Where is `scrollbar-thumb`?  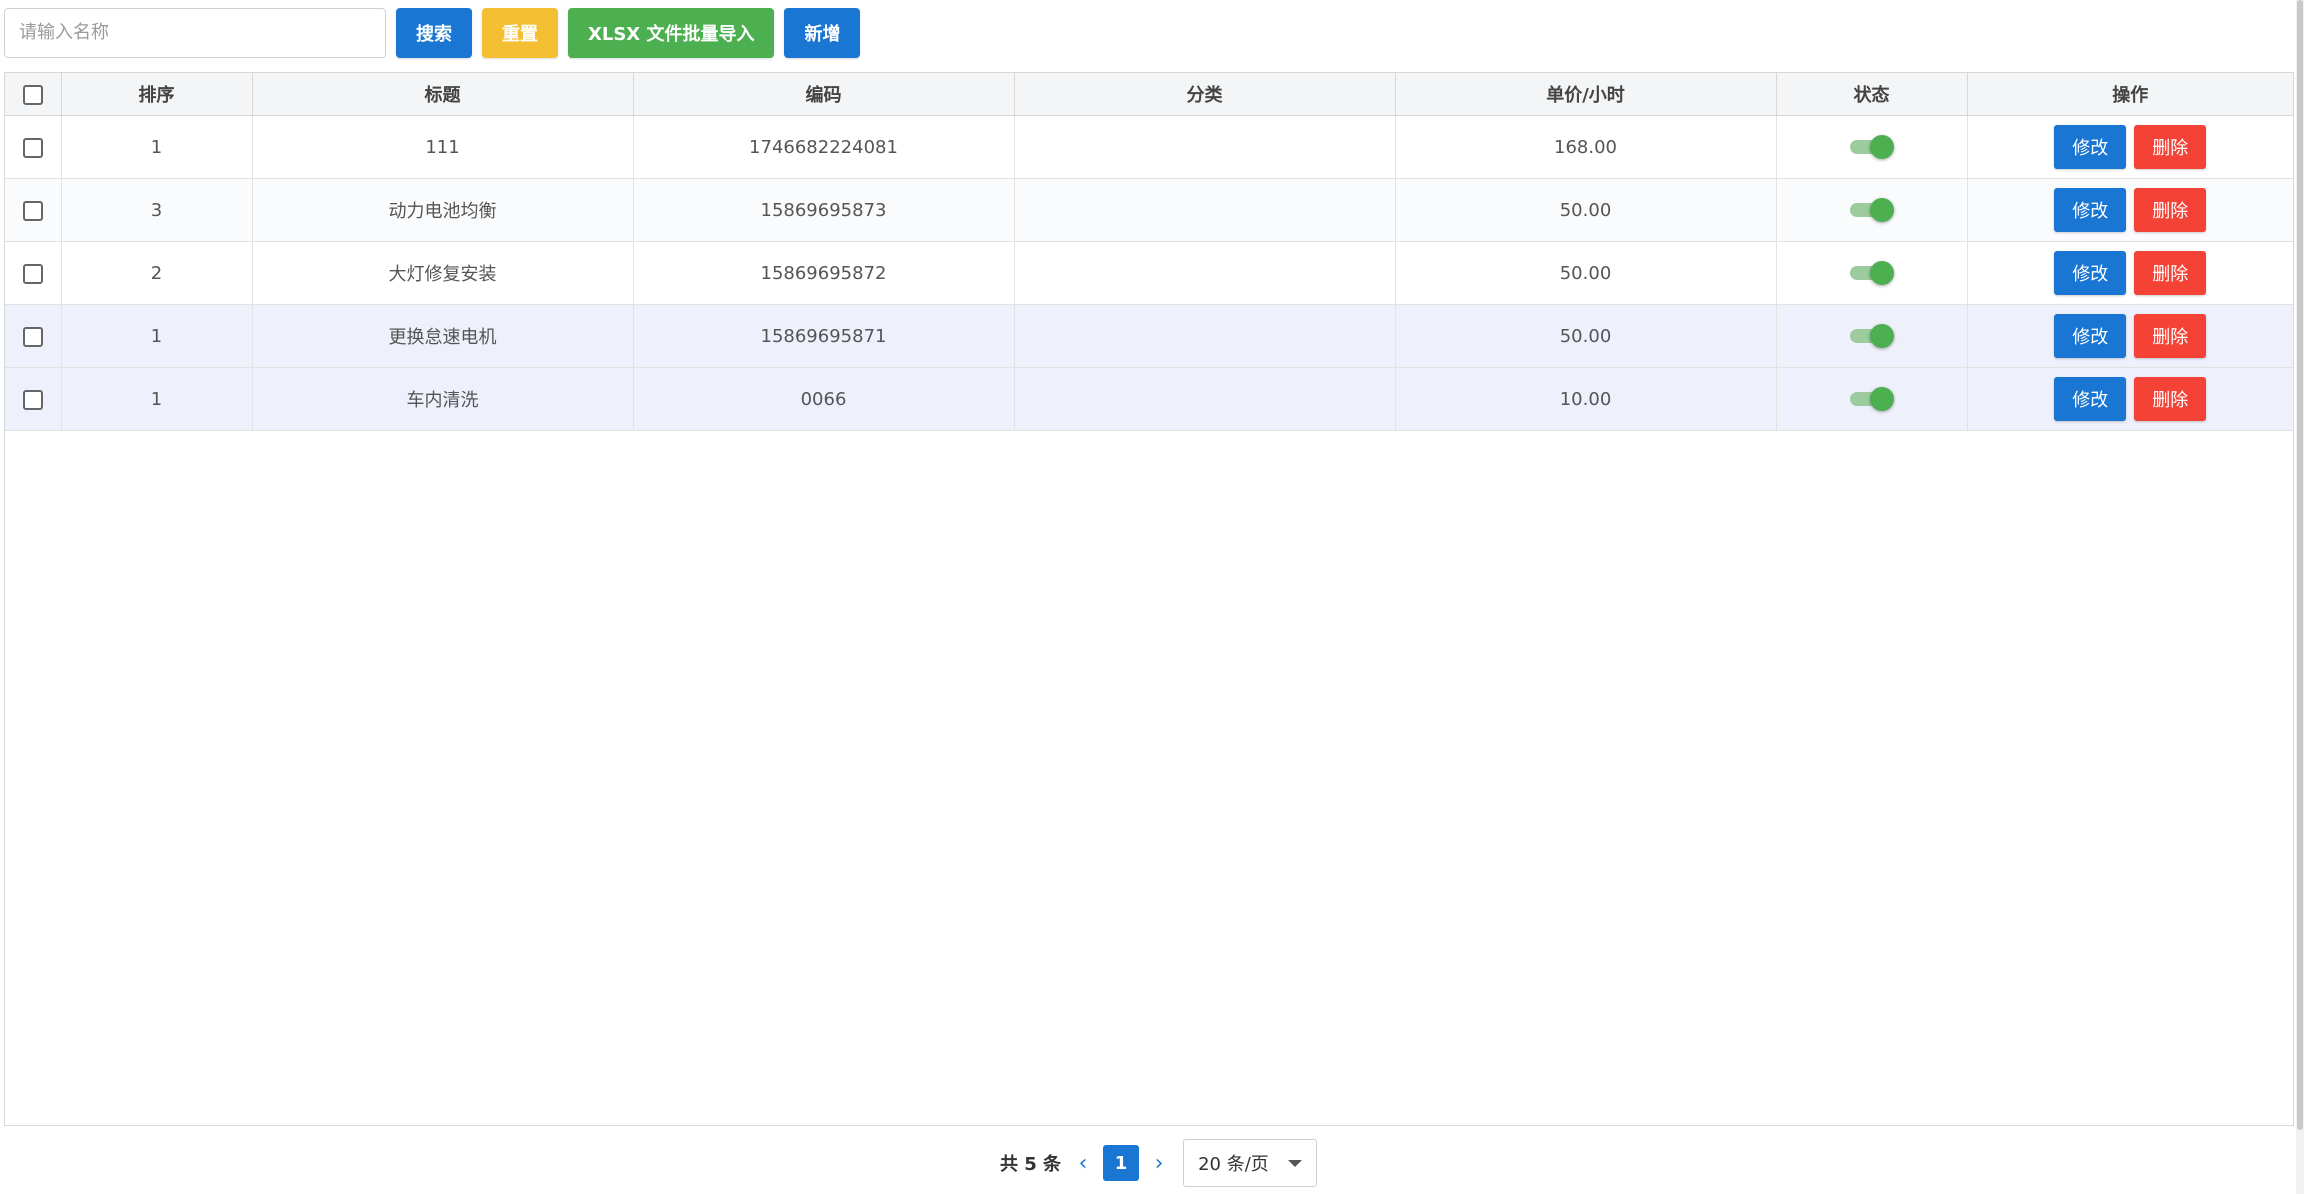 scrollbar-thumb is located at coordinates (2300, 565).